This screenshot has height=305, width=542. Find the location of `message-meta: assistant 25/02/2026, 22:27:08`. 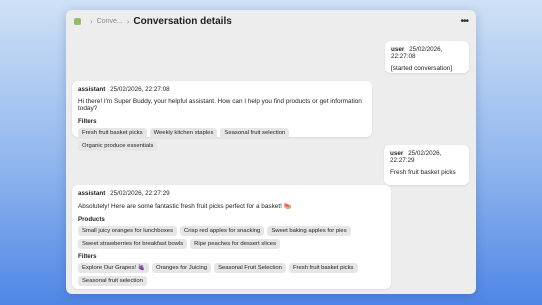

message-meta: assistant 25/02/2026, 22:27:08 is located at coordinates (222, 89).